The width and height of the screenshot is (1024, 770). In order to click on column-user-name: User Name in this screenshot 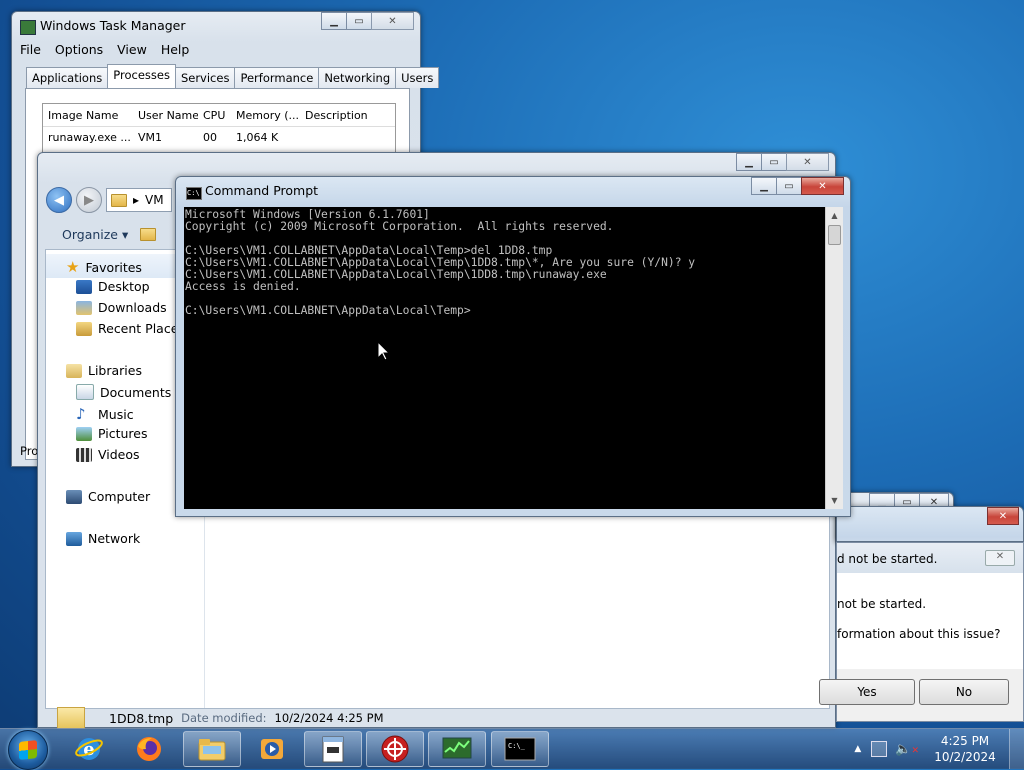, I will do `click(165, 115)`.